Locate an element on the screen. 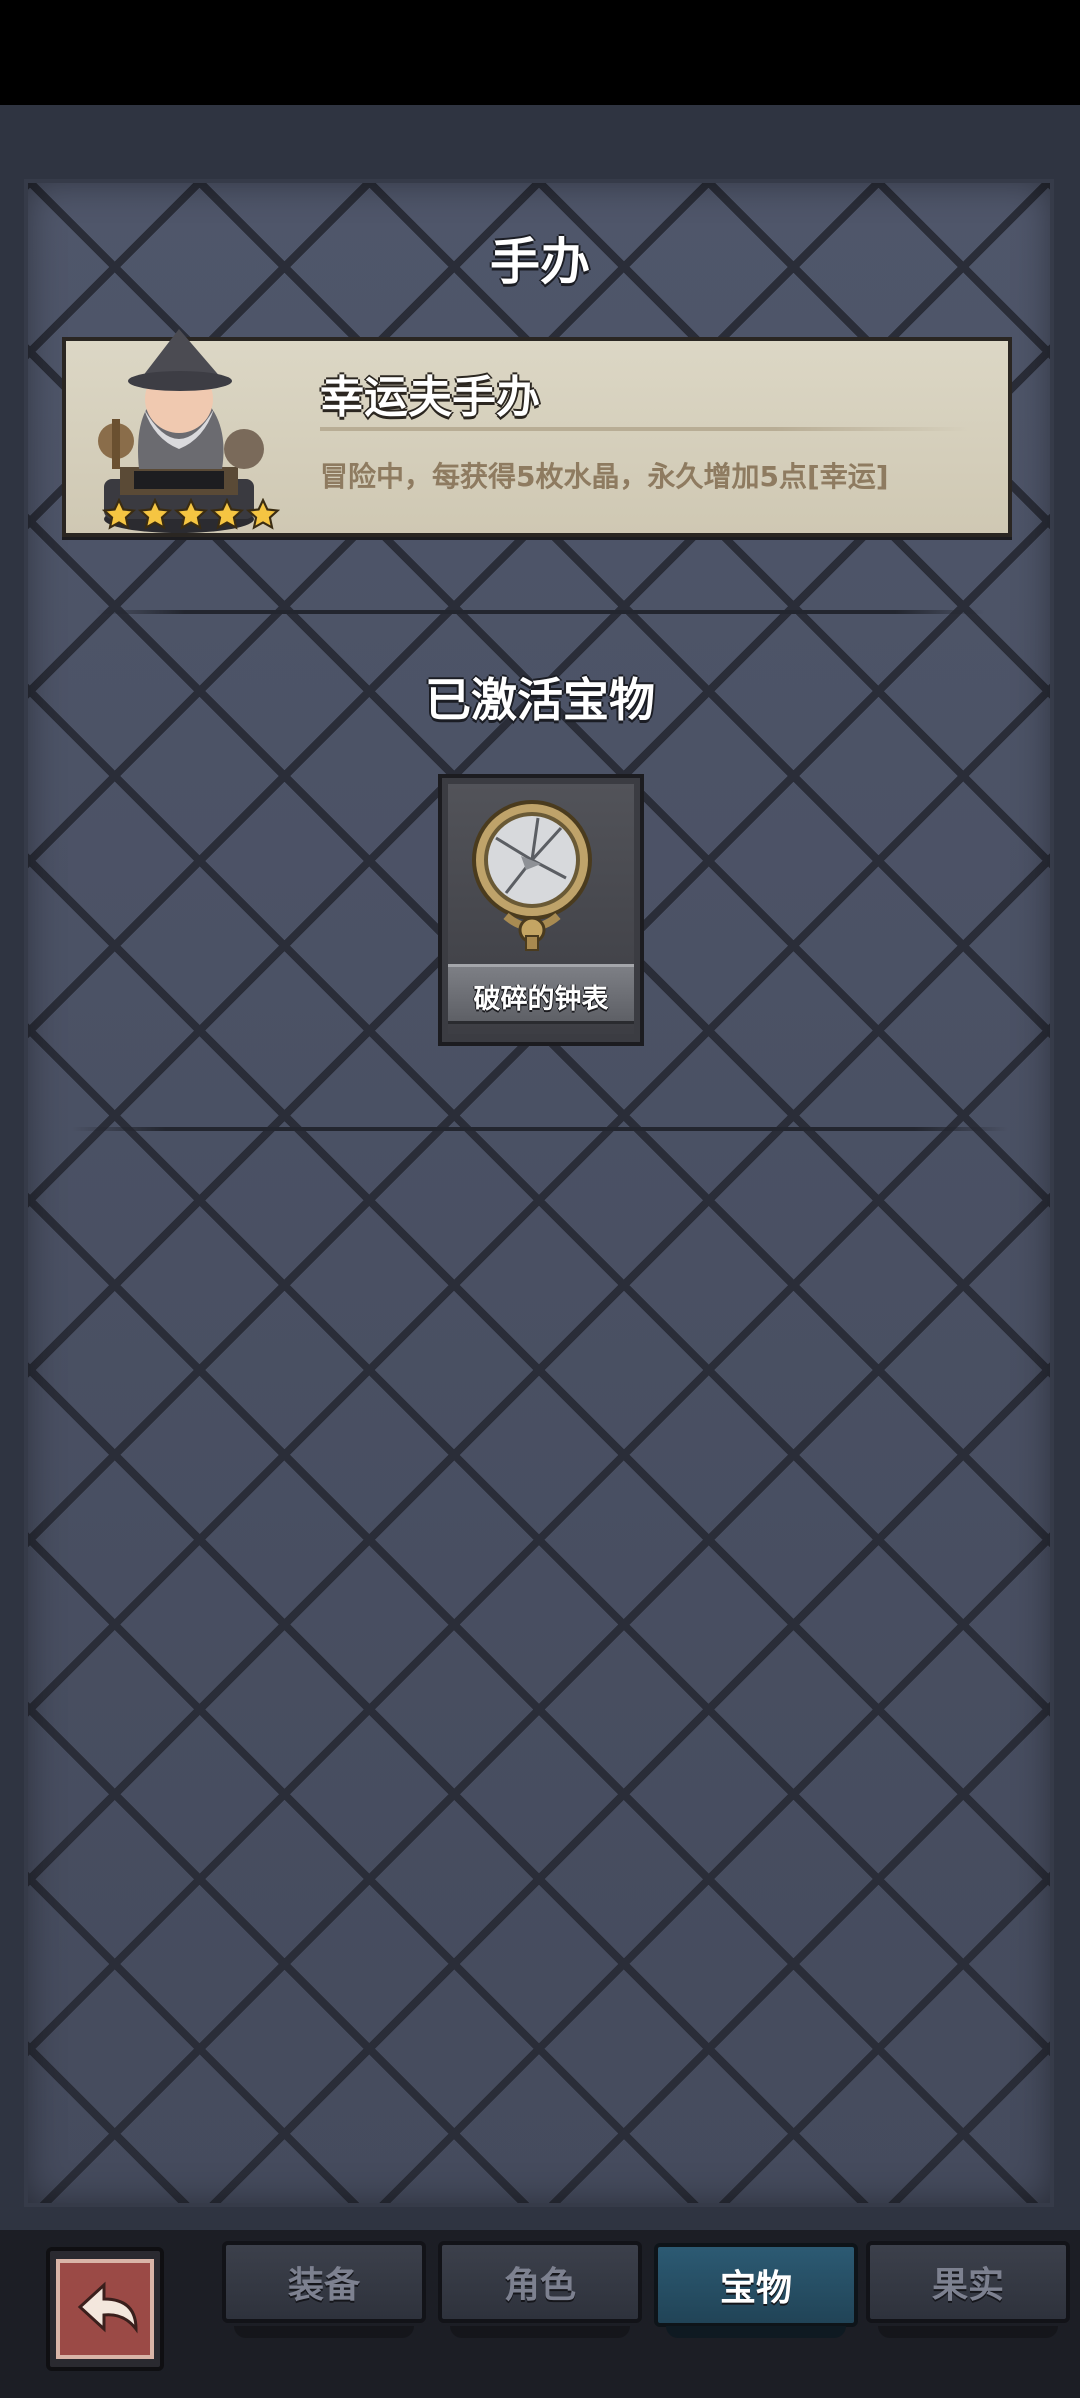 The height and width of the screenshot is (2398, 1080). treasure-section-title: 已激活宝物 is located at coordinates (540, 700).